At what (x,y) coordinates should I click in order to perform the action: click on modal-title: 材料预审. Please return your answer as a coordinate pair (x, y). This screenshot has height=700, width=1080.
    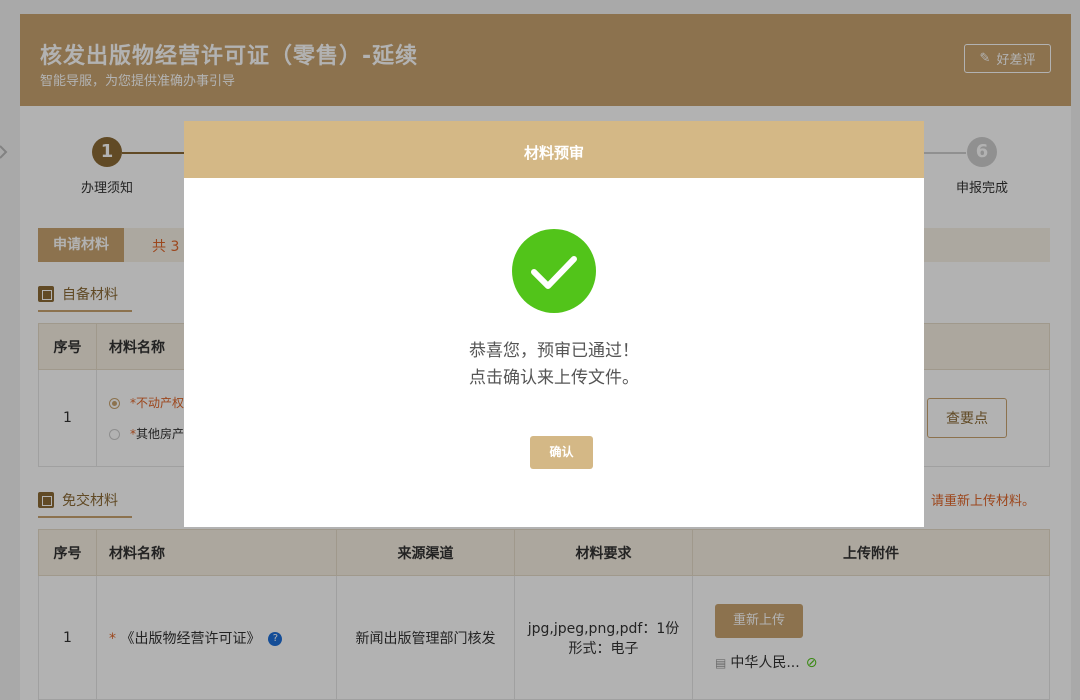
    Looking at the image, I should click on (554, 149).